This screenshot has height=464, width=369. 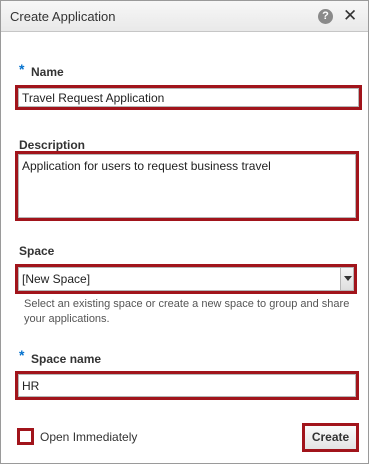 I want to click on space-select: [New Space], so click(x=186, y=279).